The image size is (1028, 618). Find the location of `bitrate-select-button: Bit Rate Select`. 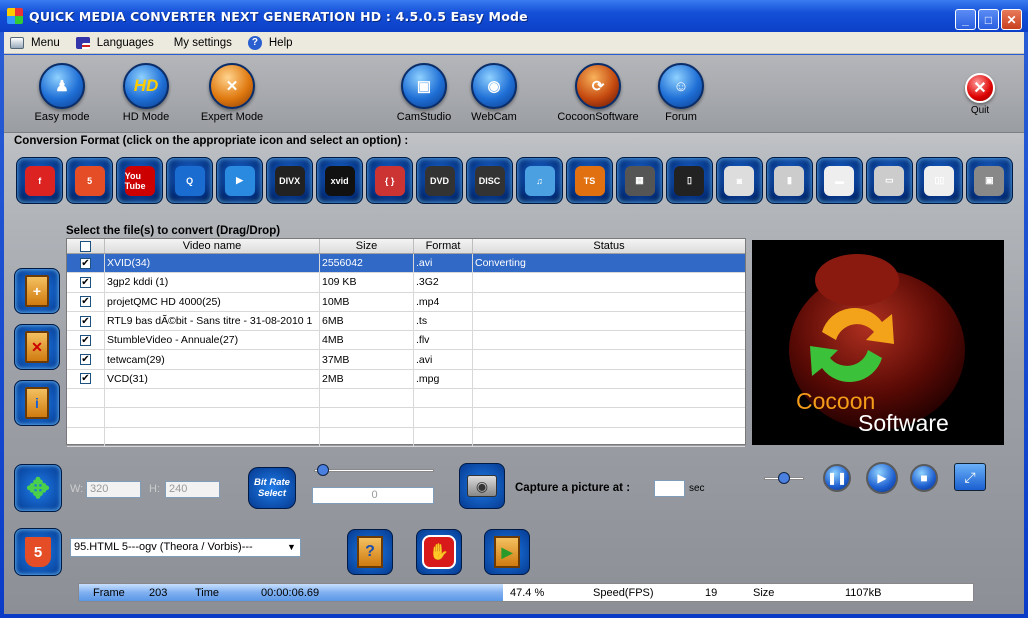

bitrate-select-button: Bit Rate Select is located at coordinates (272, 488).